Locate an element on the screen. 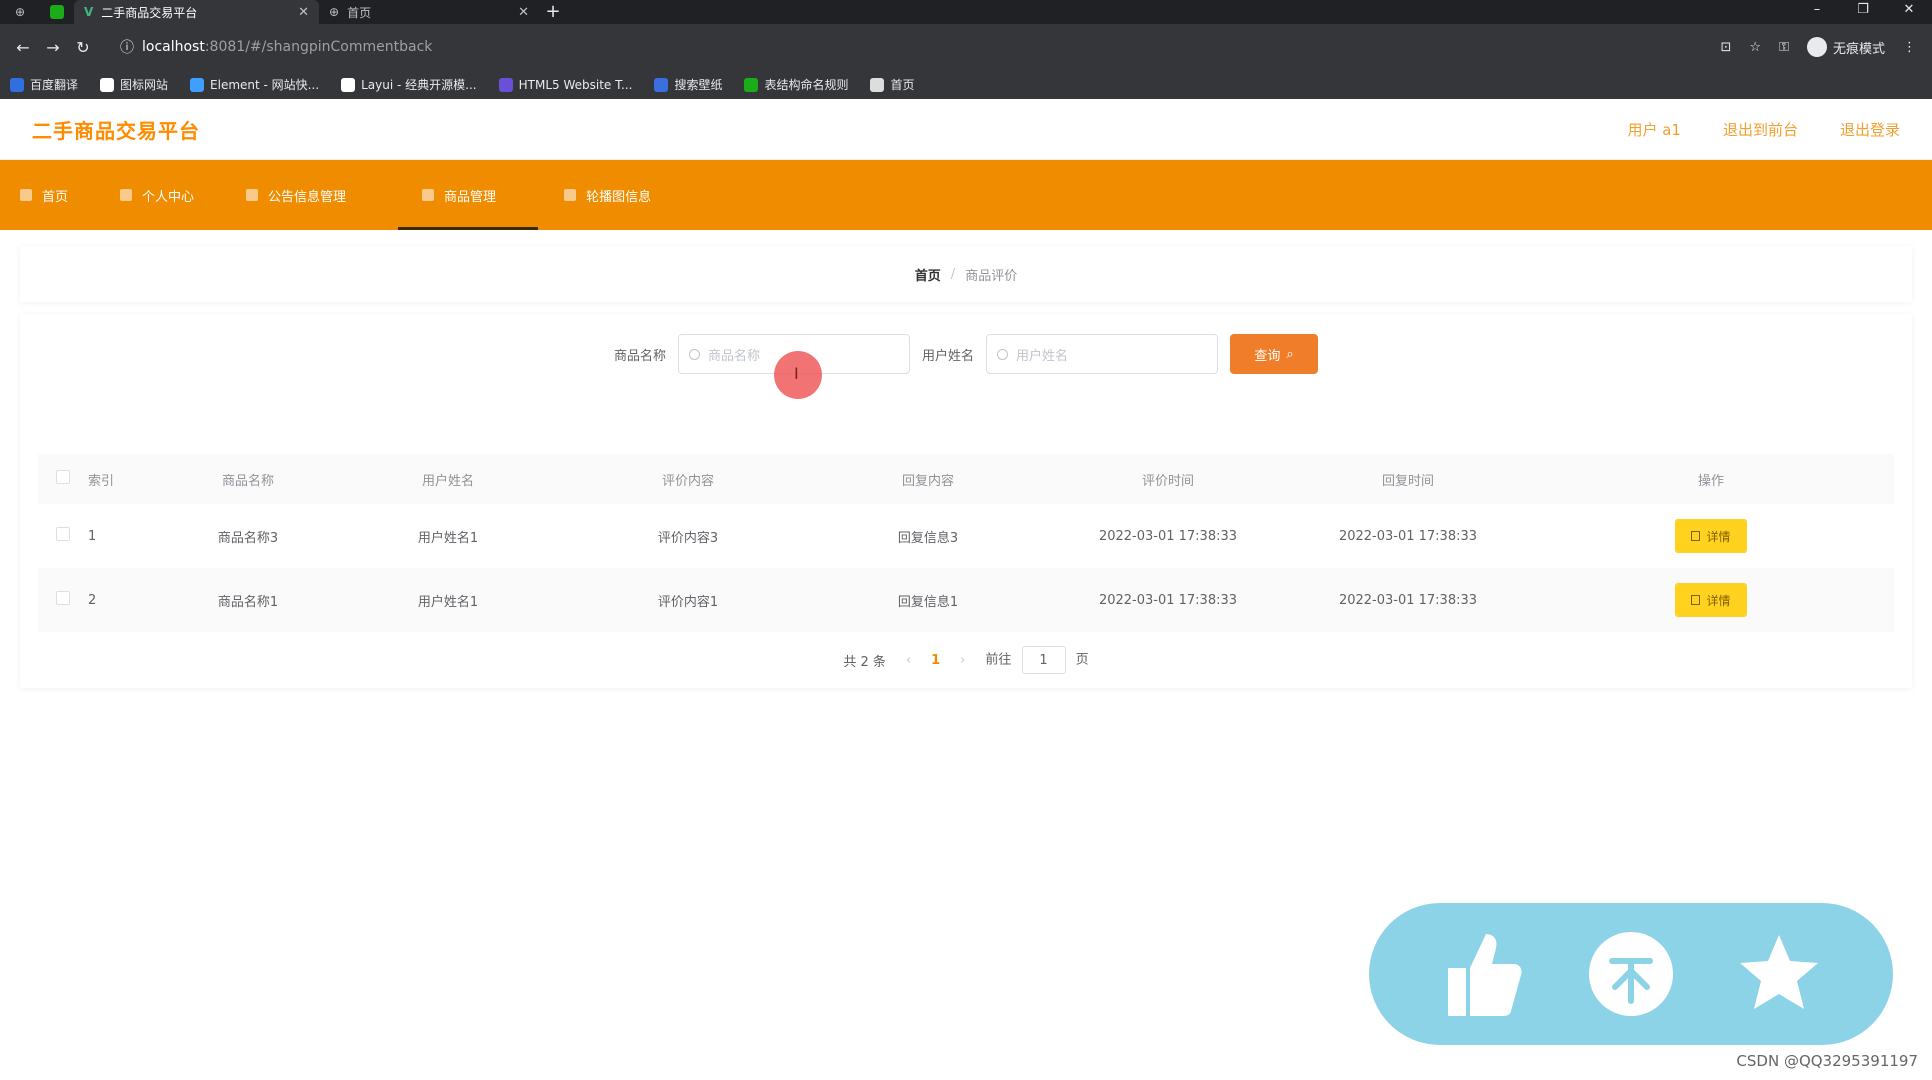 Image resolution: width=1932 pixels, height=1080 pixels. bookmark-label: 百度翻译 is located at coordinates (54, 85).